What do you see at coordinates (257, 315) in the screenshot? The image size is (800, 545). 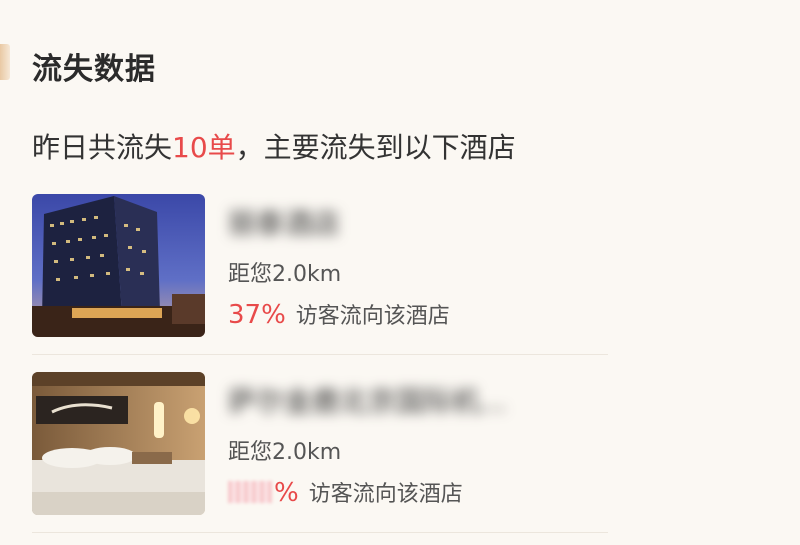 I see `visitor-flow-percent: 37%` at bounding box center [257, 315].